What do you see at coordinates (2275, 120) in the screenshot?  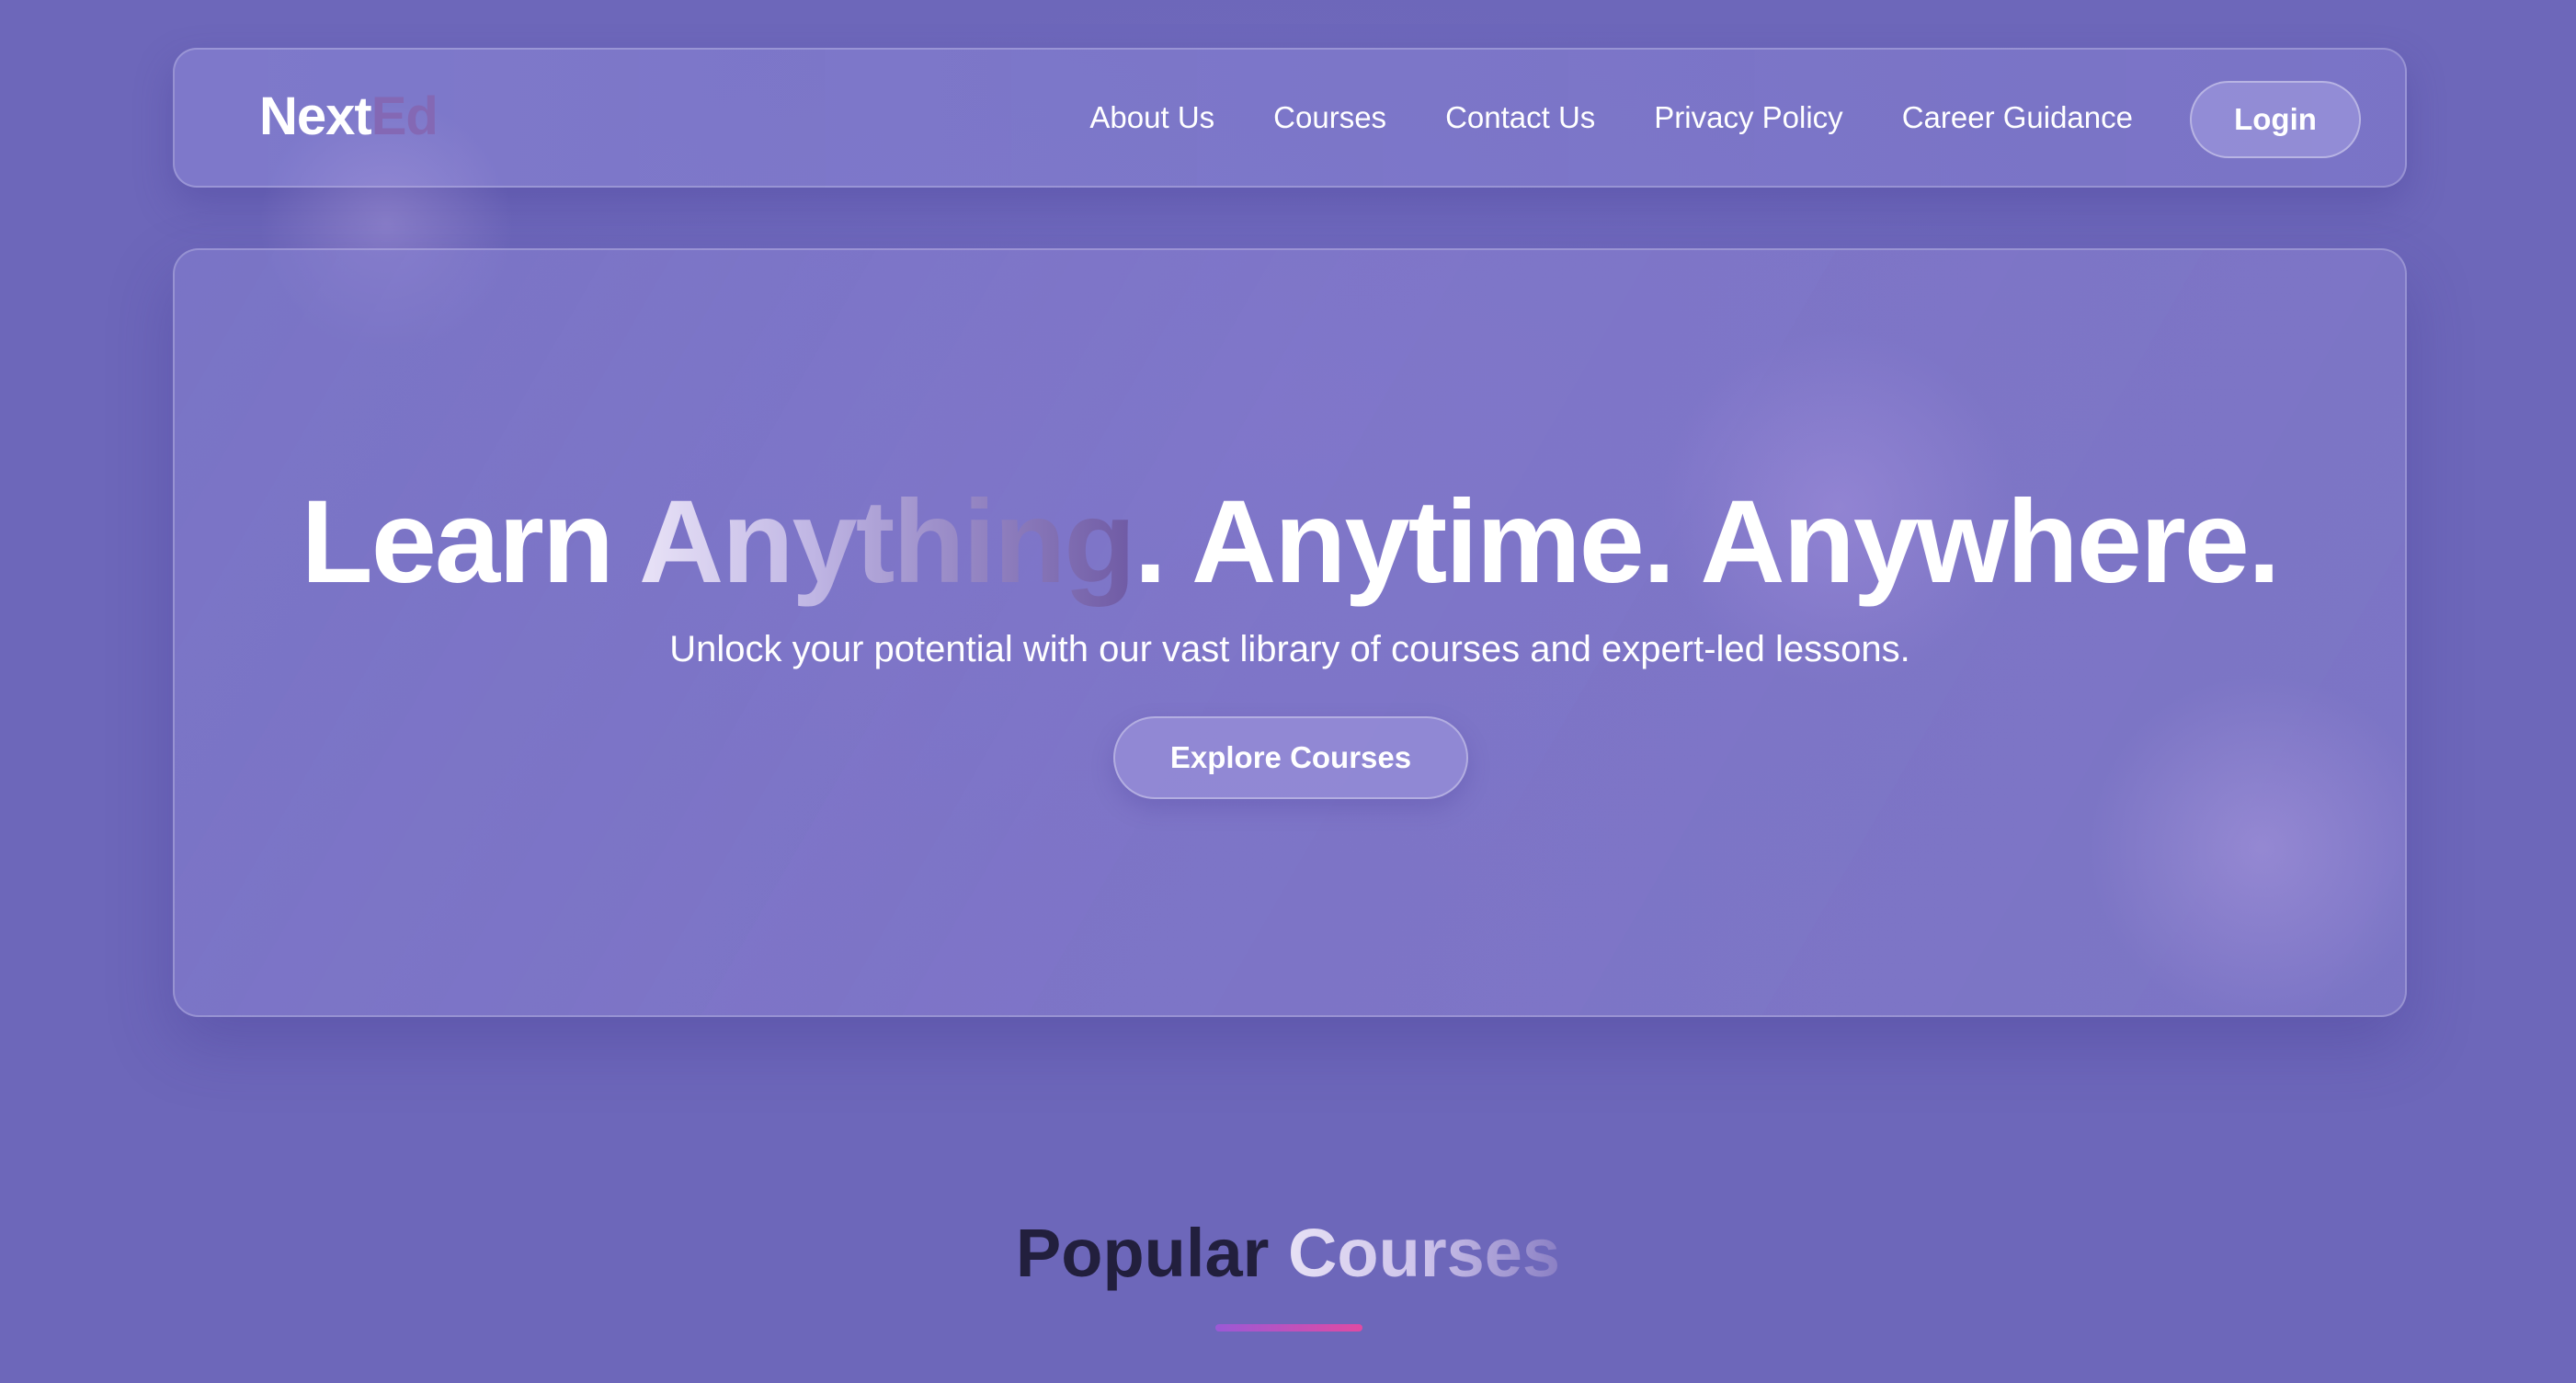 I see `login-button: Login` at bounding box center [2275, 120].